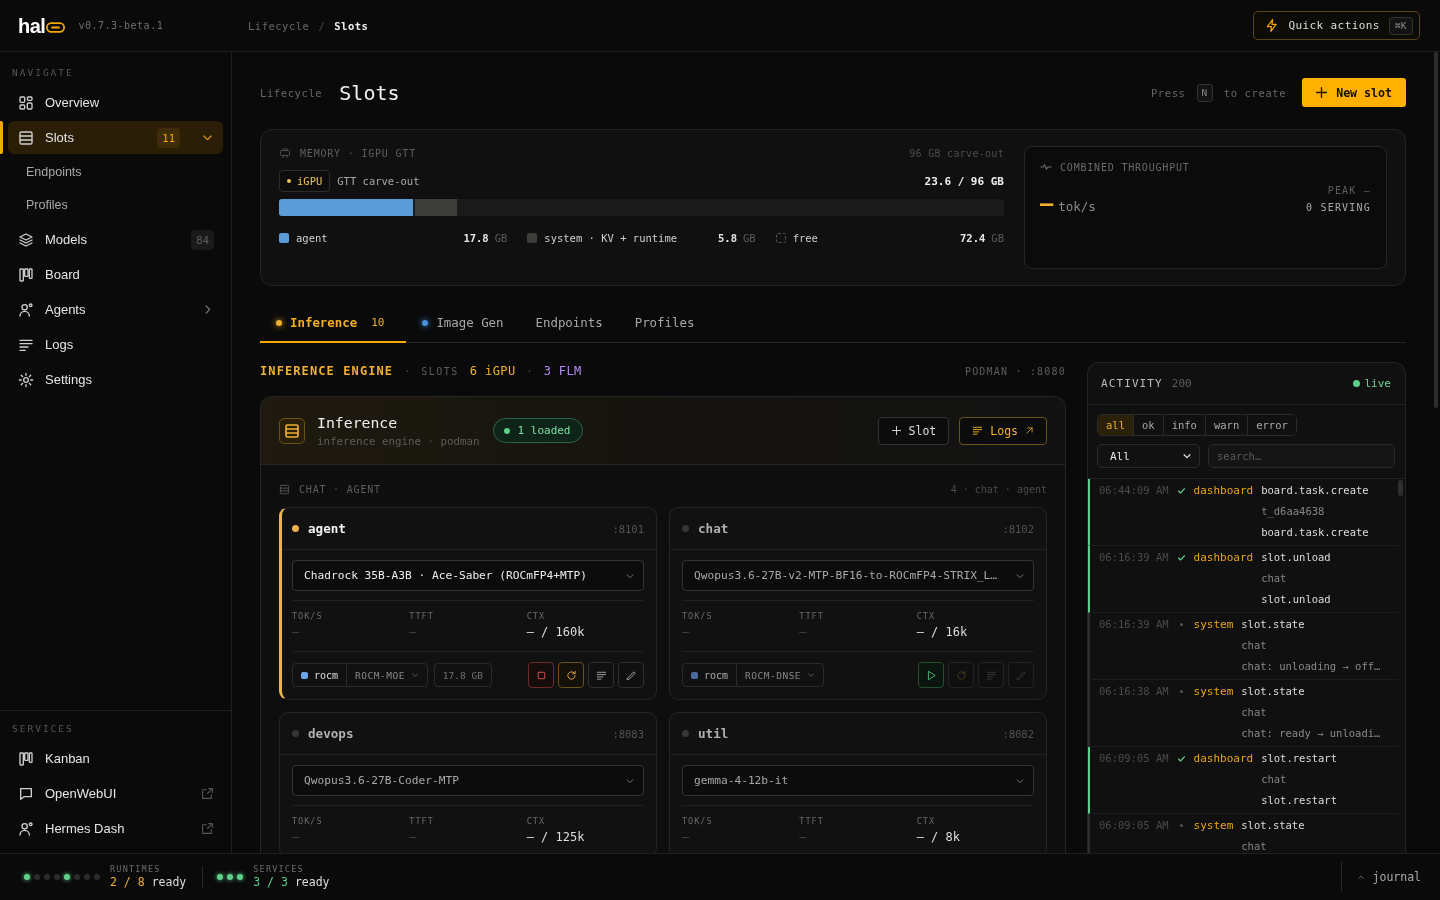 This screenshot has width=1440, height=900. Describe the element at coordinates (202, 239) in the screenshot. I see `count-badge: 84` at that location.